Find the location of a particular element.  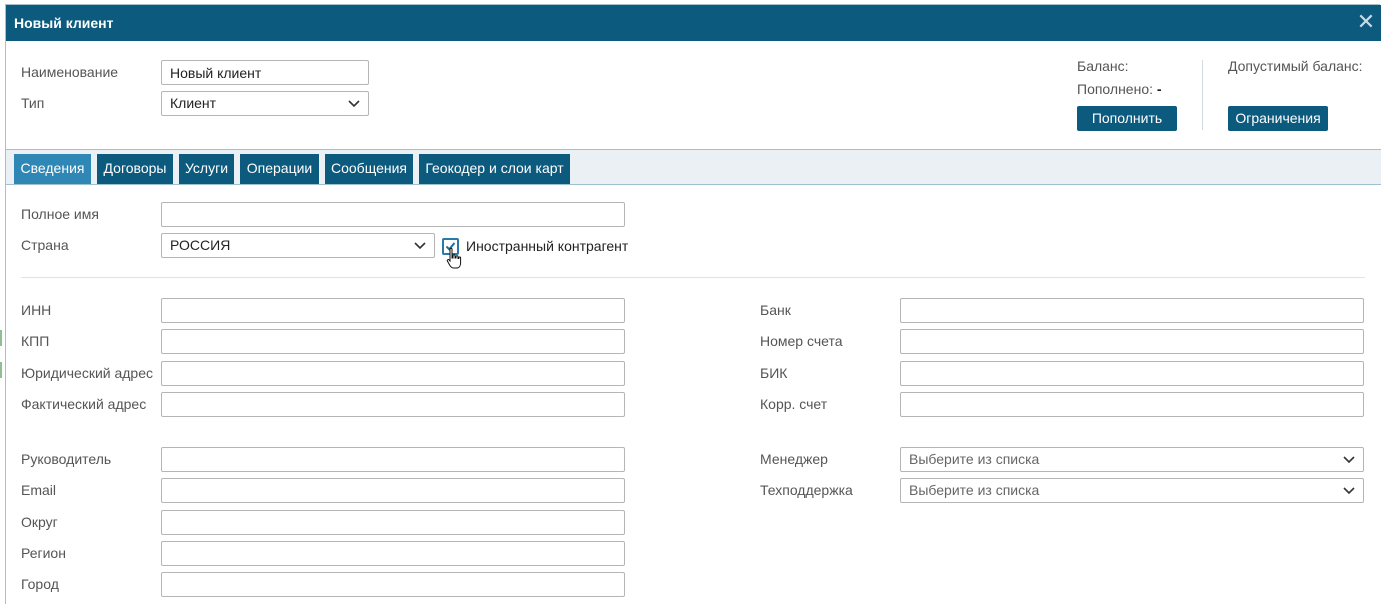

topped-label: Пополнено: - is located at coordinates (1119, 89).